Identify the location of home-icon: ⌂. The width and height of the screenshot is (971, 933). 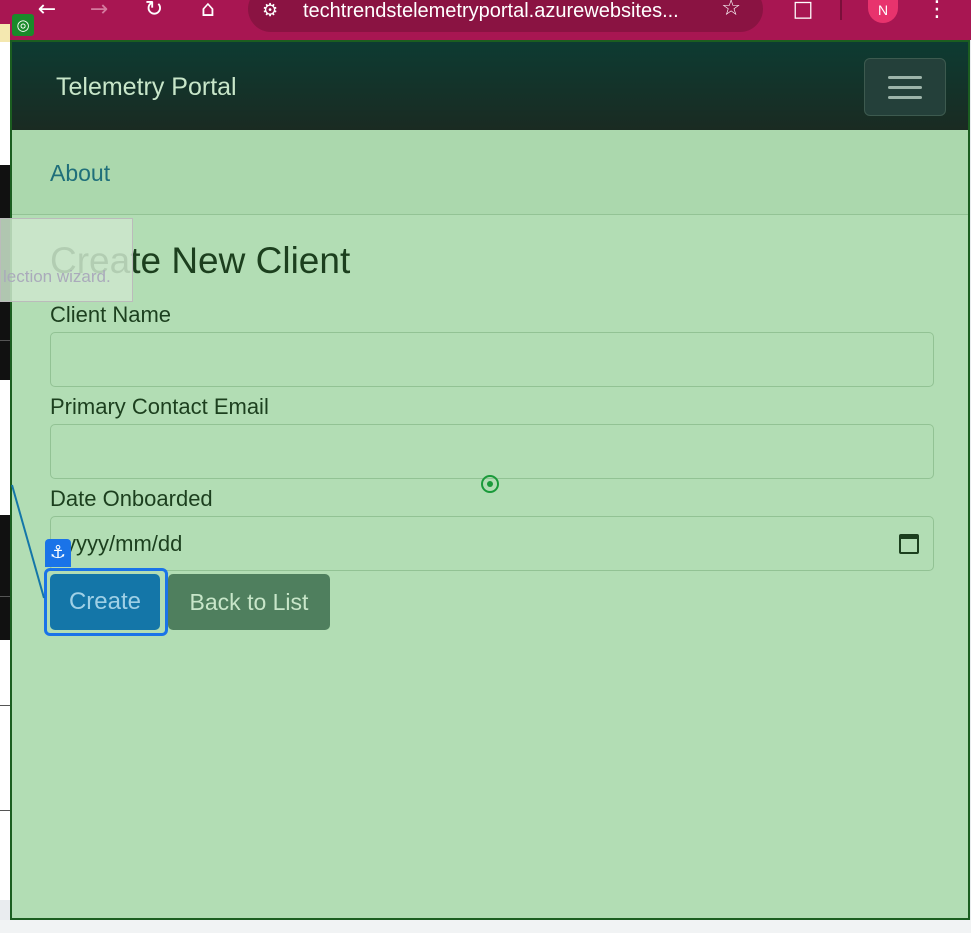
(208, 11).